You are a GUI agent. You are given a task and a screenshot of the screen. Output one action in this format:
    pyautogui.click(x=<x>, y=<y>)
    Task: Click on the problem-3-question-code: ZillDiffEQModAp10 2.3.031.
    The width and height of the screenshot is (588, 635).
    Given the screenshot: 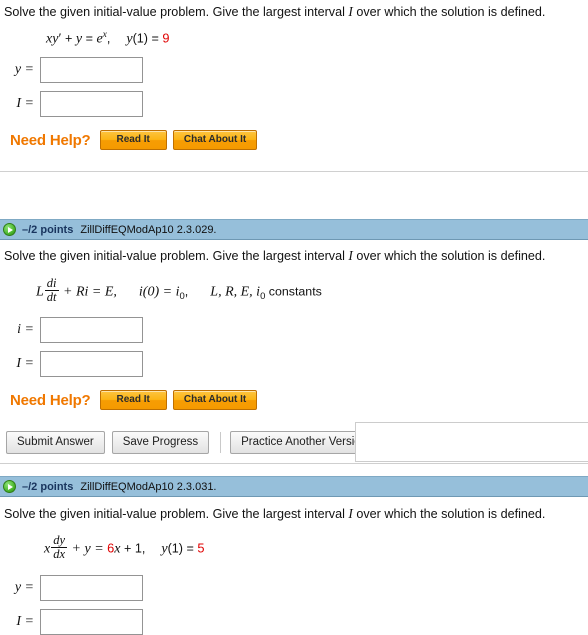 What is the action you would take?
    pyautogui.click(x=148, y=486)
    